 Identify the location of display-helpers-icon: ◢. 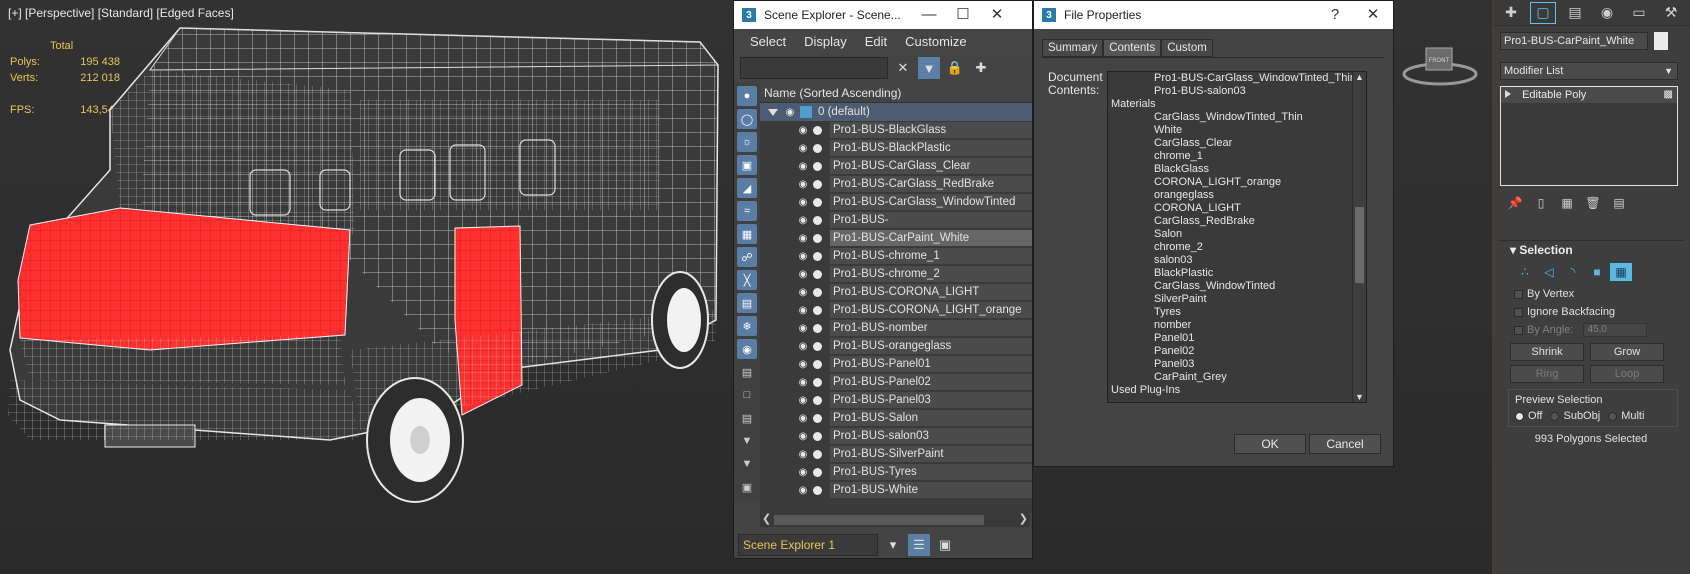
(747, 188).